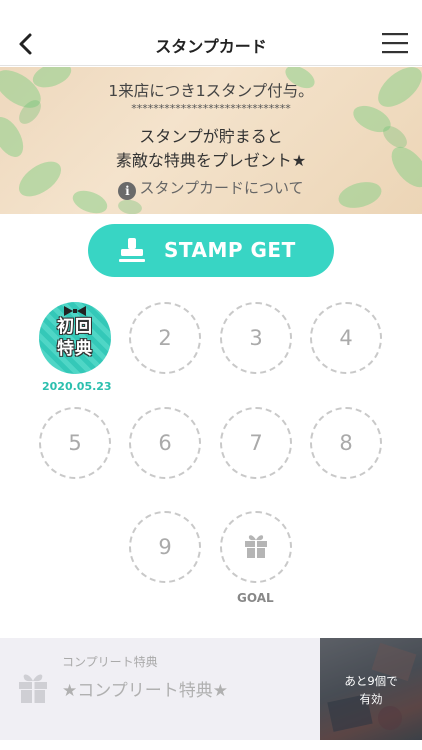 Image resolution: width=422 pixels, height=750 pixels. I want to click on goal-label: GOAL, so click(255, 598).